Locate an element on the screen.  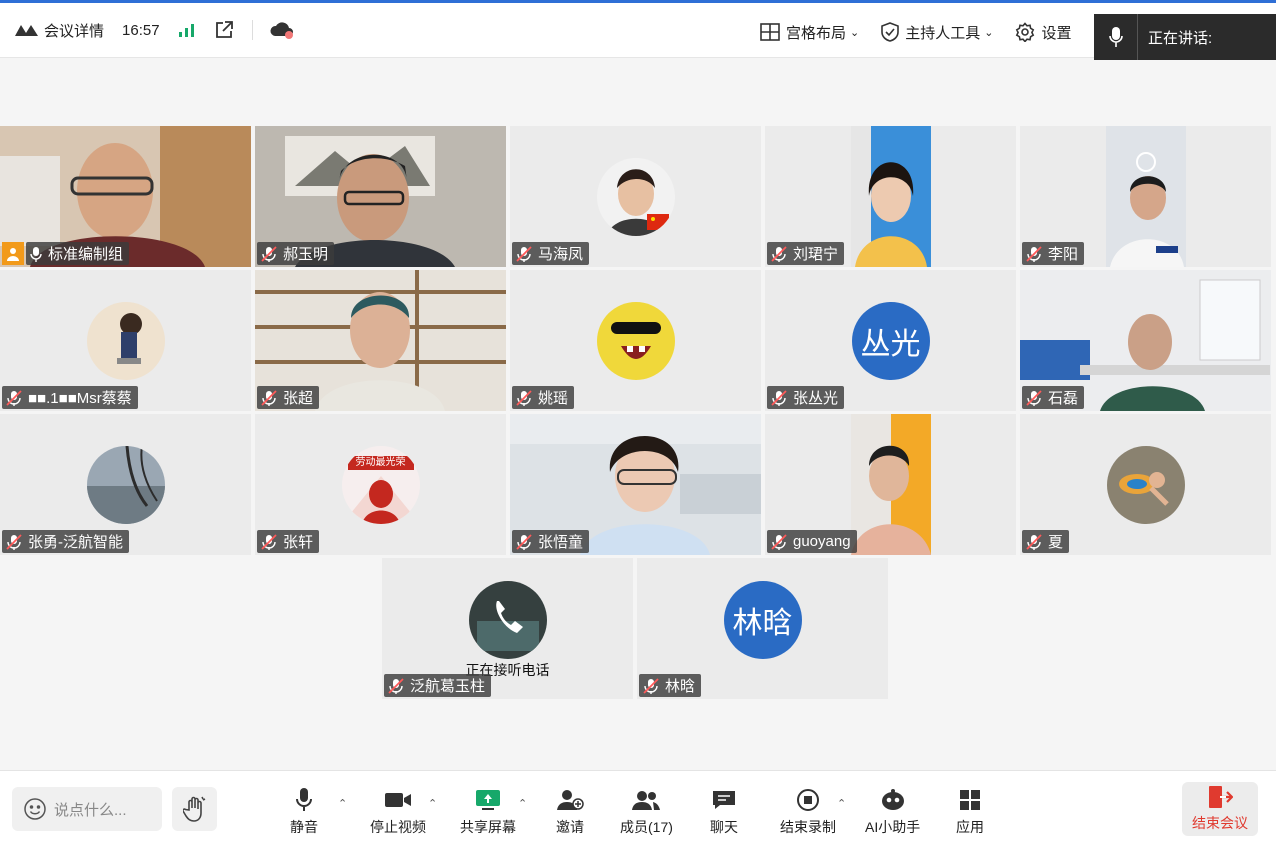
participant-tile: 张超 is located at coordinates (380, 340).